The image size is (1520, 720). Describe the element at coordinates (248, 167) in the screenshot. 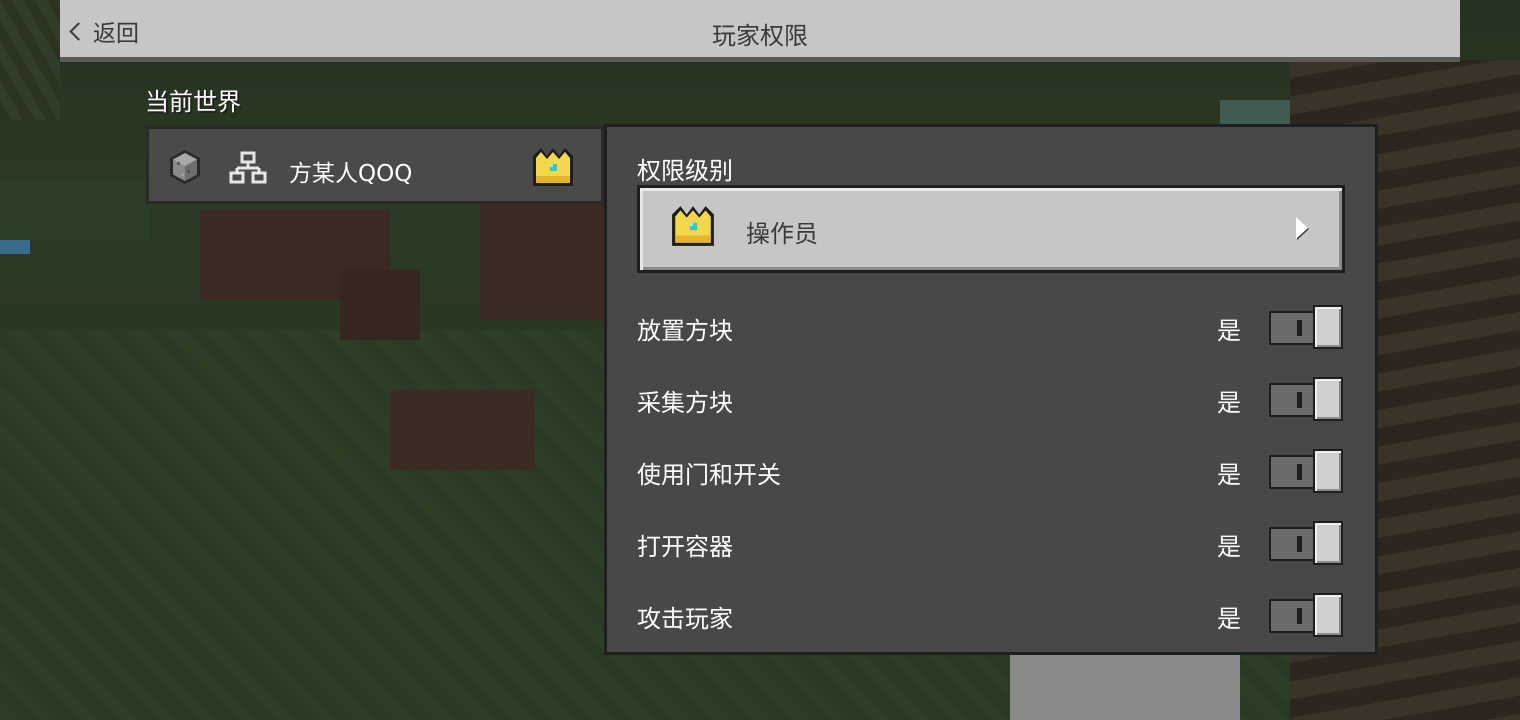

I see `network-icon` at that location.